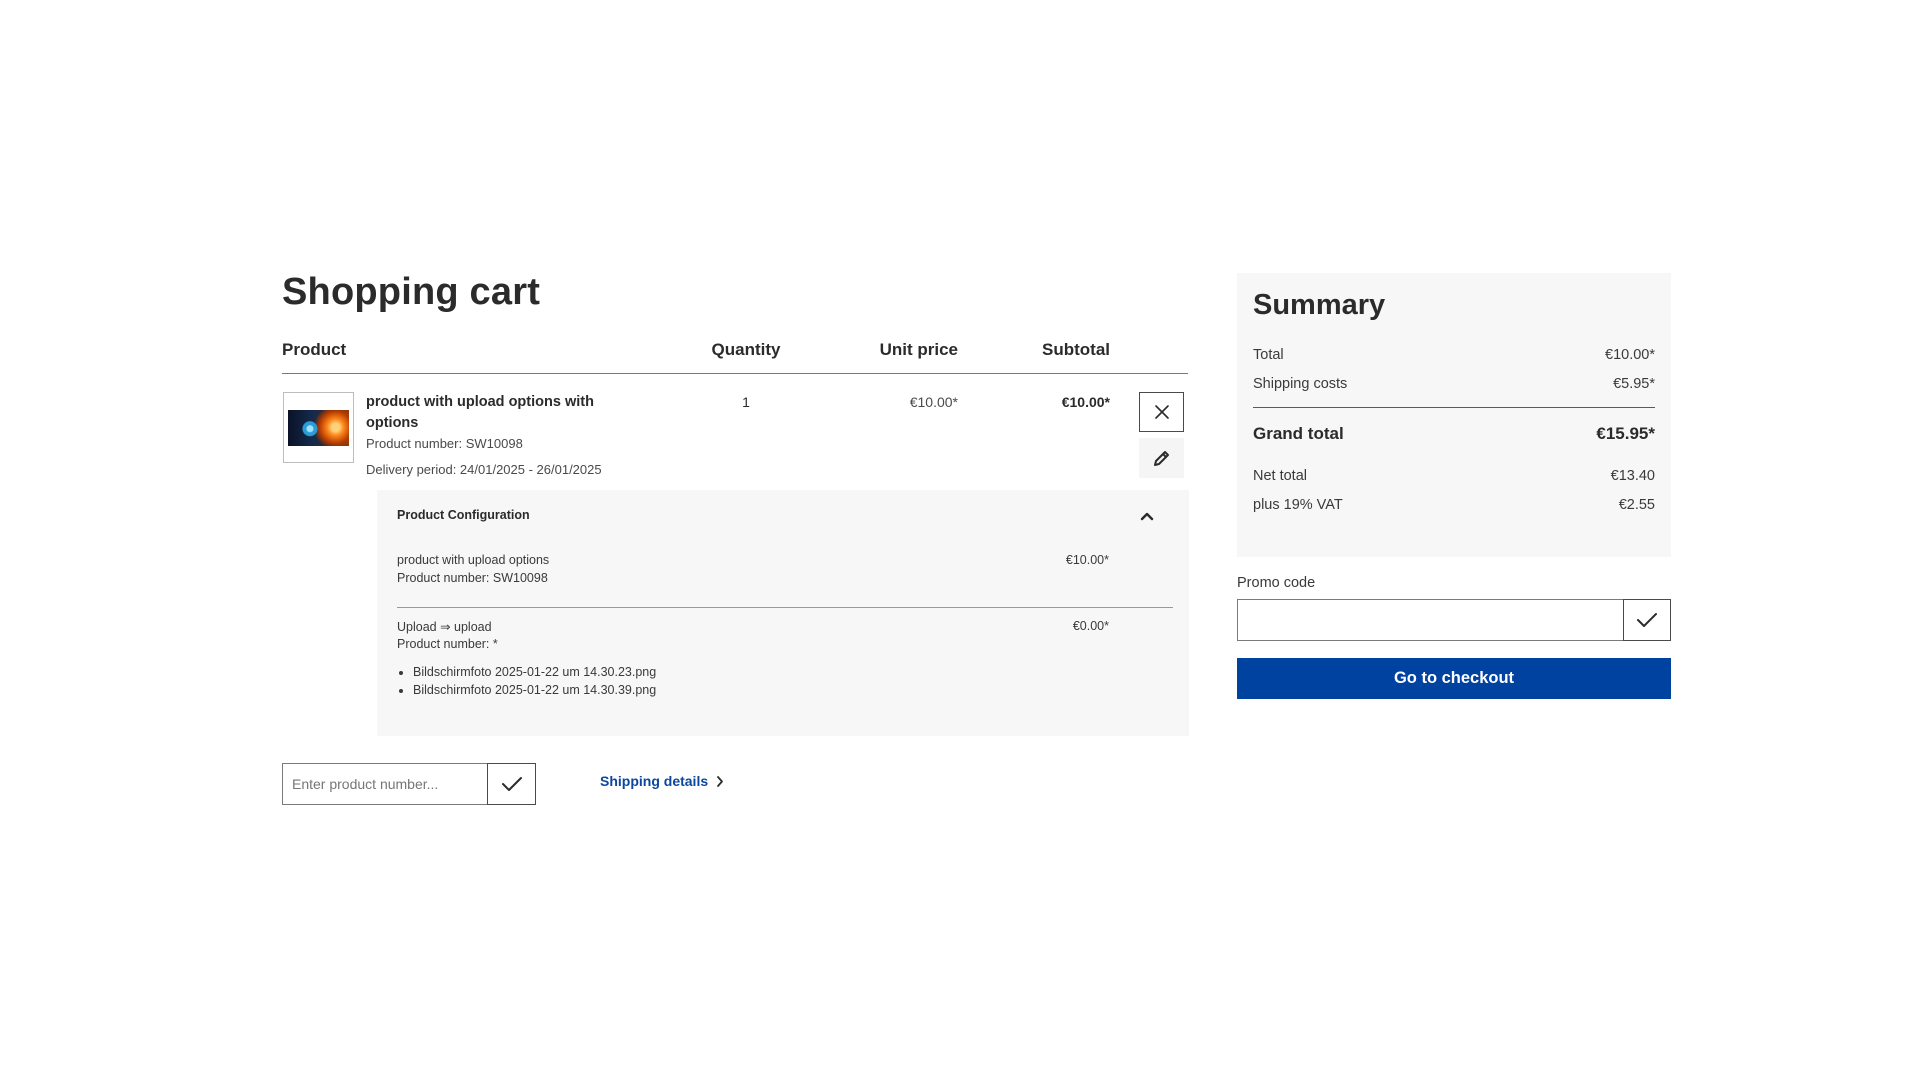  I want to click on shipping-value: €5.95*, so click(1634, 384).